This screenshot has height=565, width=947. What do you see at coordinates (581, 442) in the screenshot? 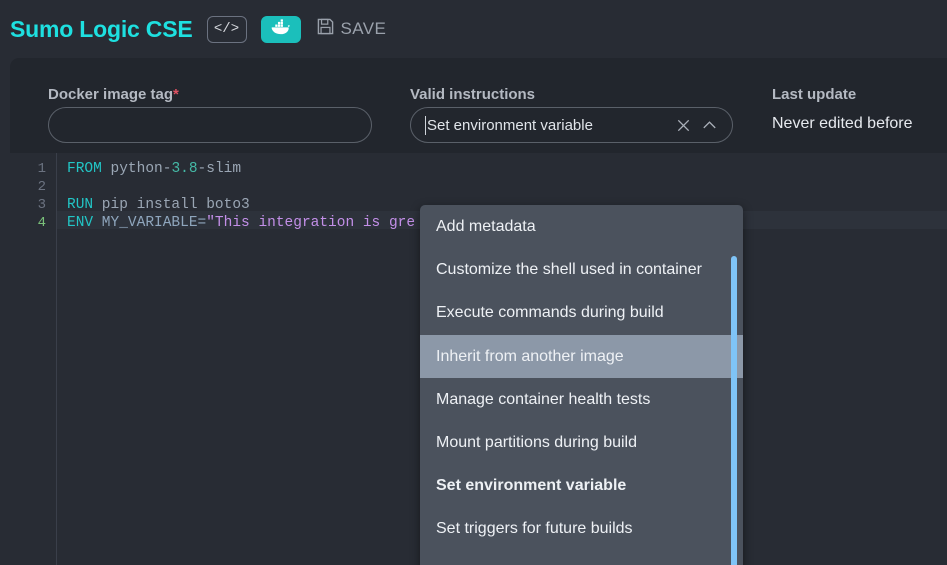
I see `dropdown-item: Mount partitions during build` at bounding box center [581, 442].